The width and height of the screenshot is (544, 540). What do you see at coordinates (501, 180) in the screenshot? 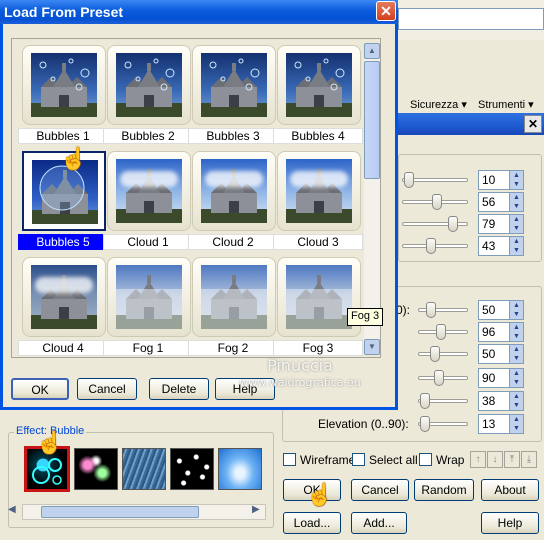
I see `value-spinner: 10 ▲ ▼` at bounding box center [501, 180].